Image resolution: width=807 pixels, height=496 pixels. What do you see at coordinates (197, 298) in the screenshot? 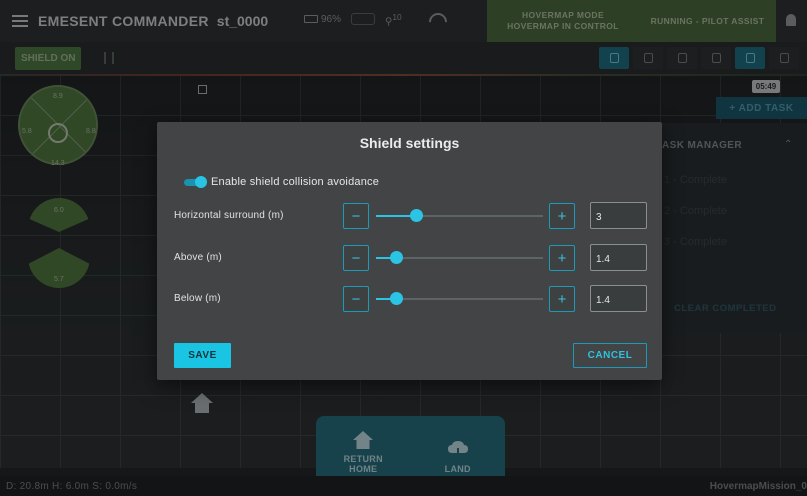
I see `row-label: Below (m)` at bounding box center [197, 298].